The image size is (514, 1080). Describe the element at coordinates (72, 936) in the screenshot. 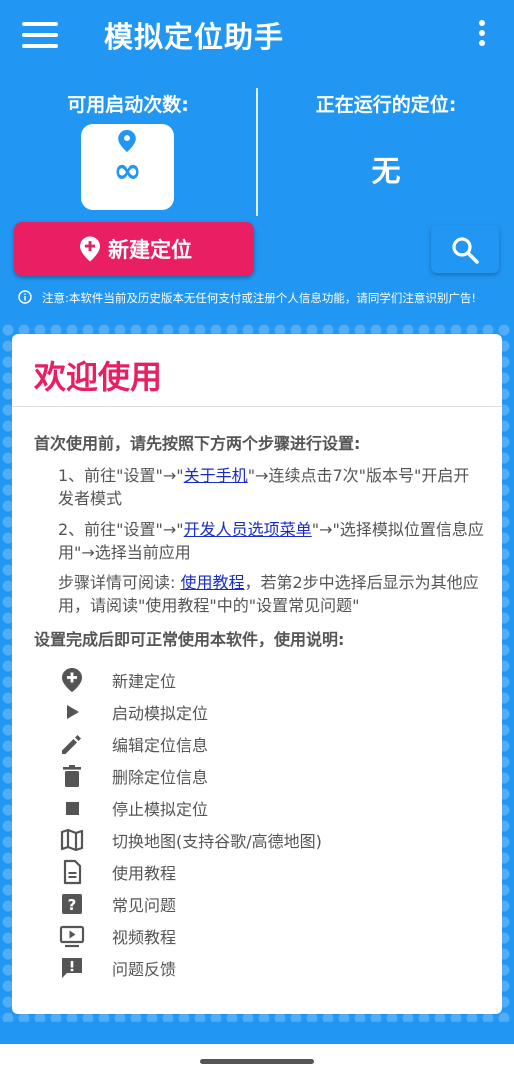

I see `video-icon` at that location.